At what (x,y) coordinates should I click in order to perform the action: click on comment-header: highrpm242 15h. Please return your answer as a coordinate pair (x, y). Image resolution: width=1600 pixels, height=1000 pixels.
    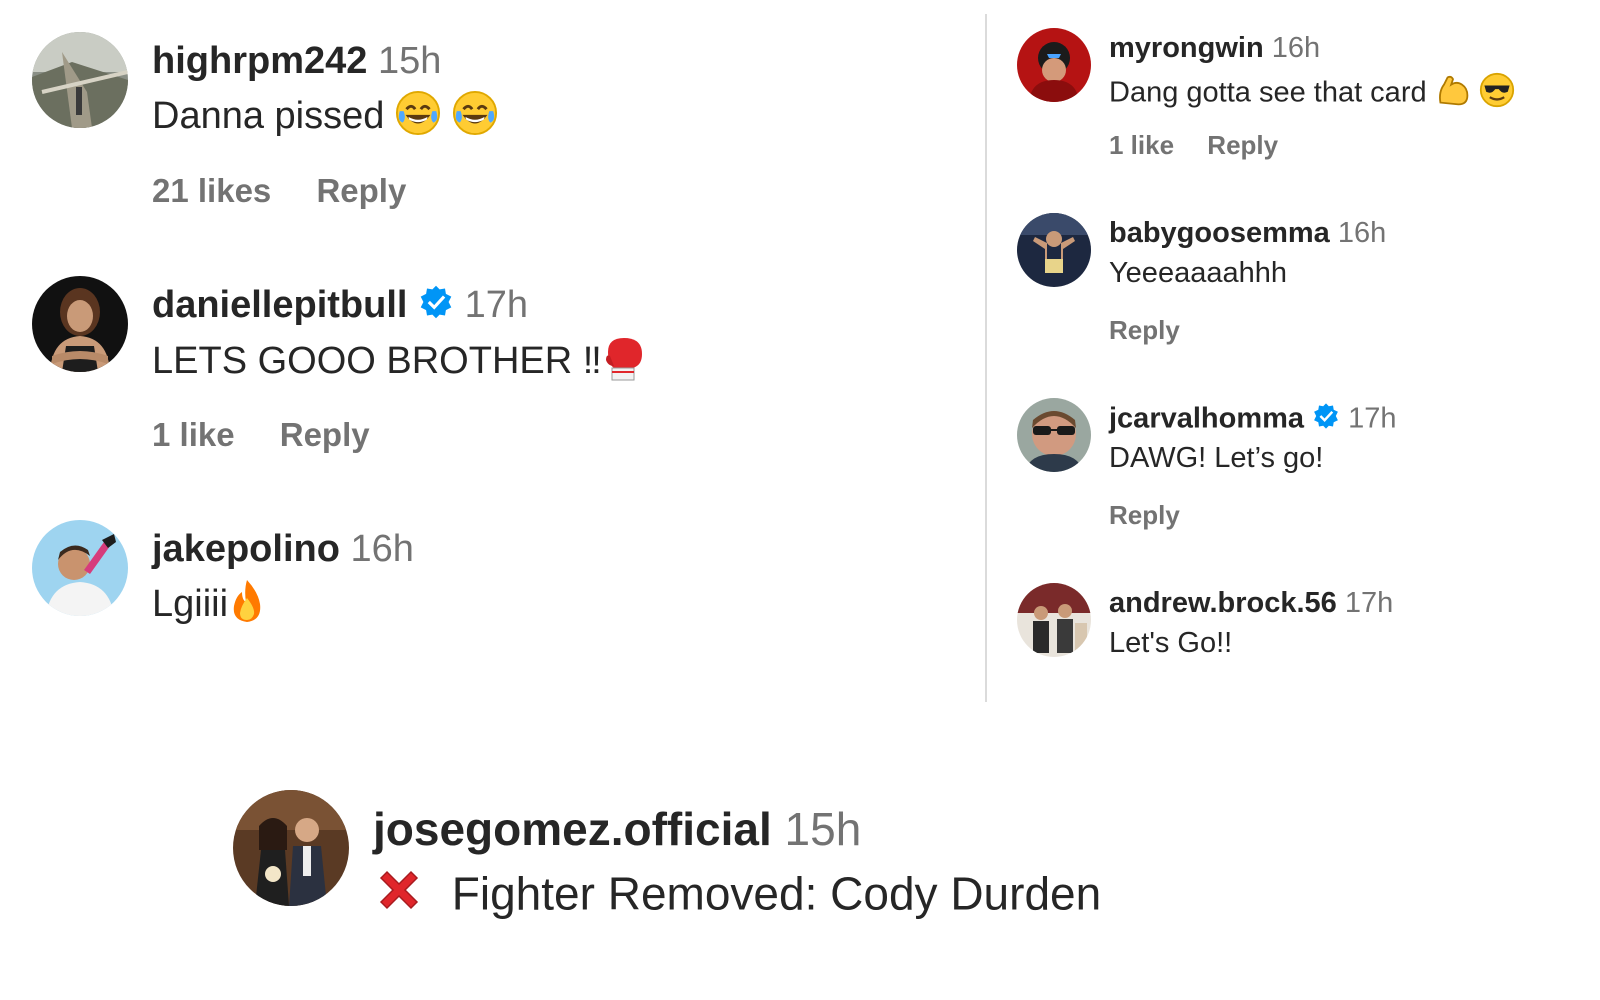
    Looking at the image, I should click on (296, 61).